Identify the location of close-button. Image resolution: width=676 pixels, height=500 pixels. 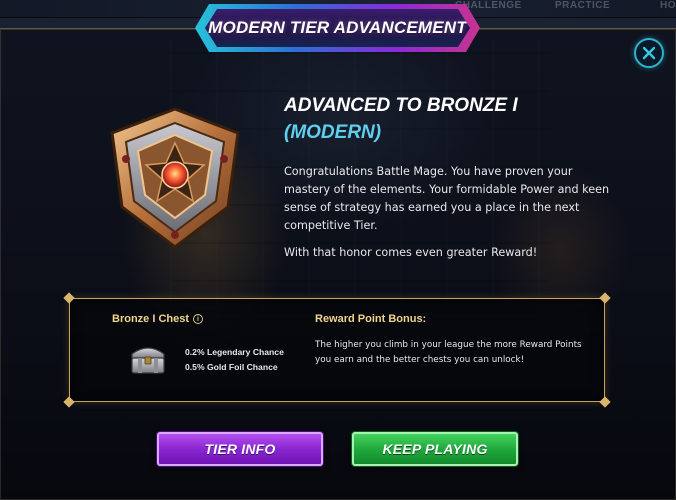
(649, 53).